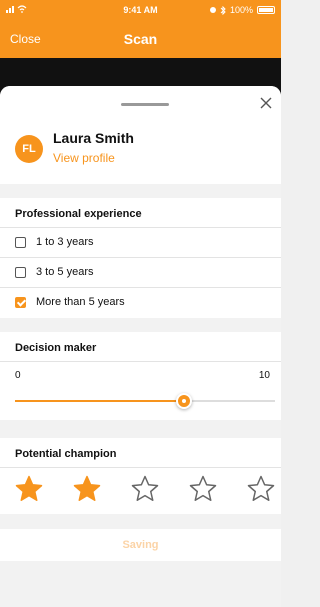 This screenshot has height=607, width=320. What do you see at coordinates (212, 10) in the screenshot?
I see `moon-icon` at bounding box center [212, 10].